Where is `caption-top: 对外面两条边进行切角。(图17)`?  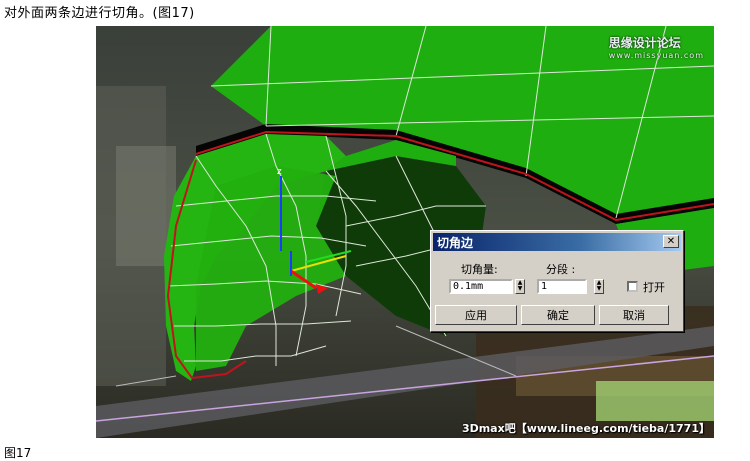 caption-top: 对外面两条边进行切角。(图17) is located at coordinates (99, 13).